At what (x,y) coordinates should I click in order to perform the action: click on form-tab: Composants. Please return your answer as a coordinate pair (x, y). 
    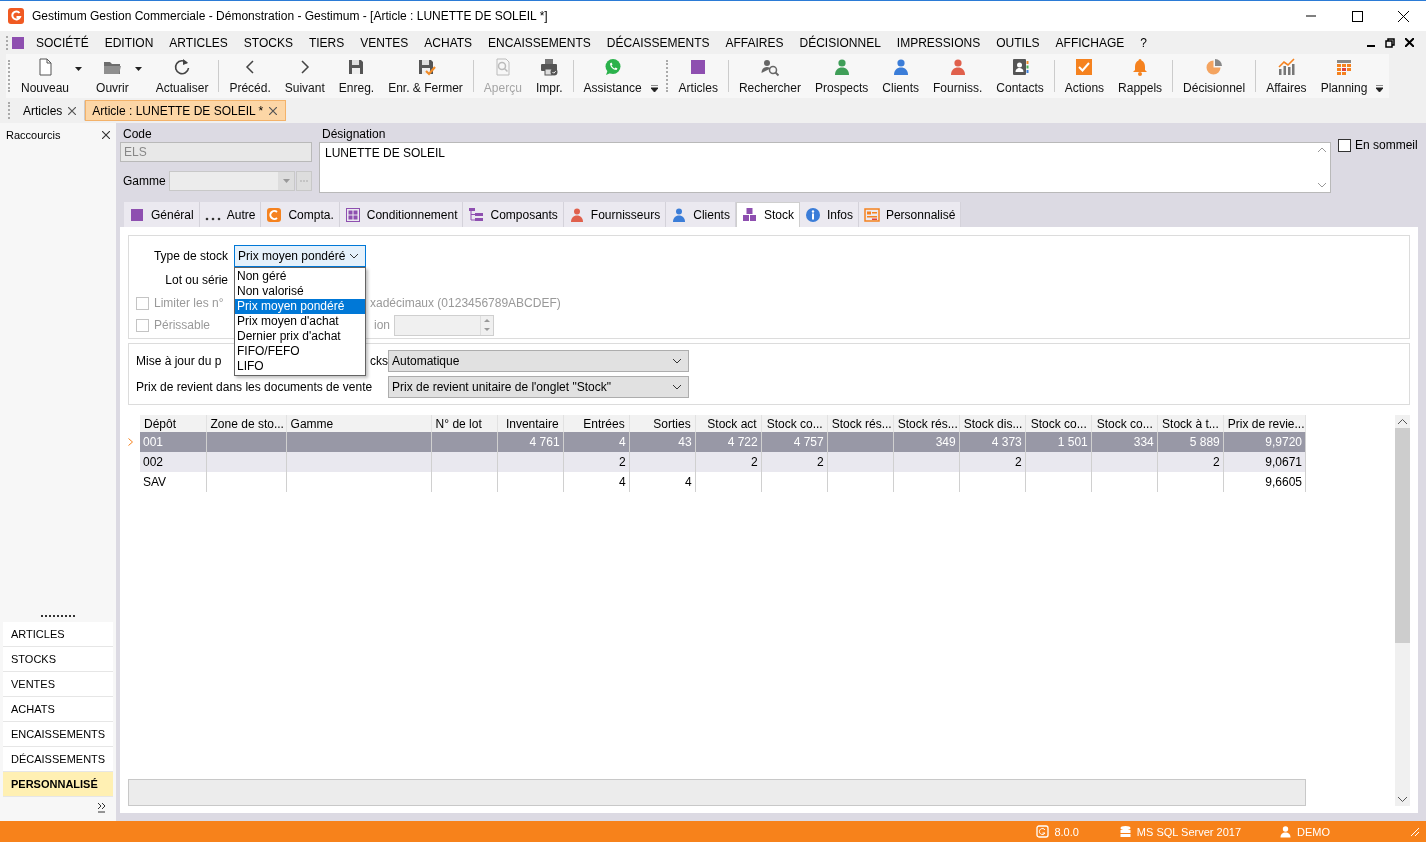
    Looking at the image, I should click on (513, 214).